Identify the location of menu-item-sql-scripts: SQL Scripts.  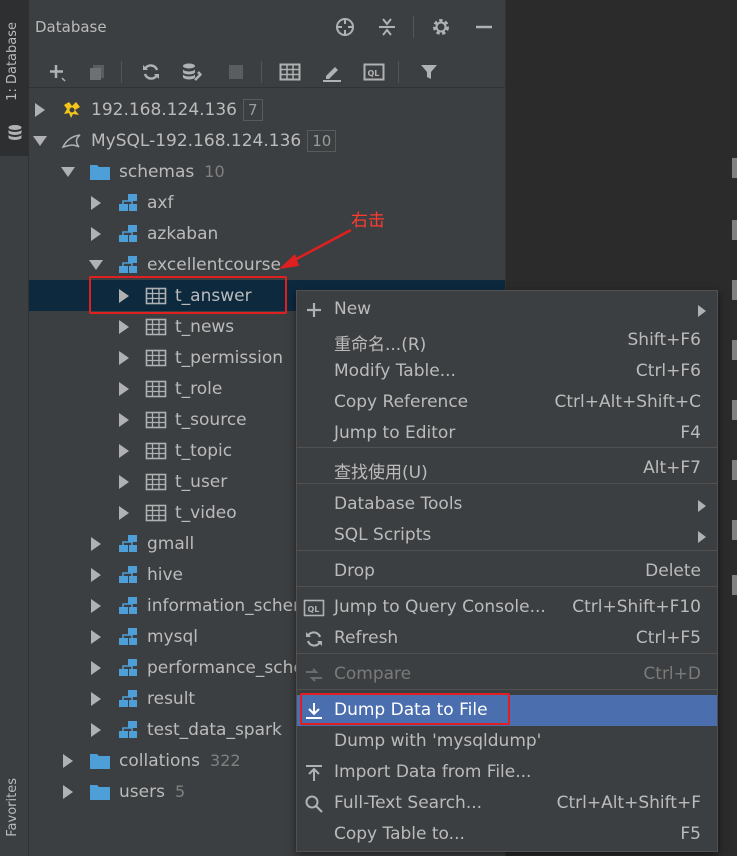
(507, 535).